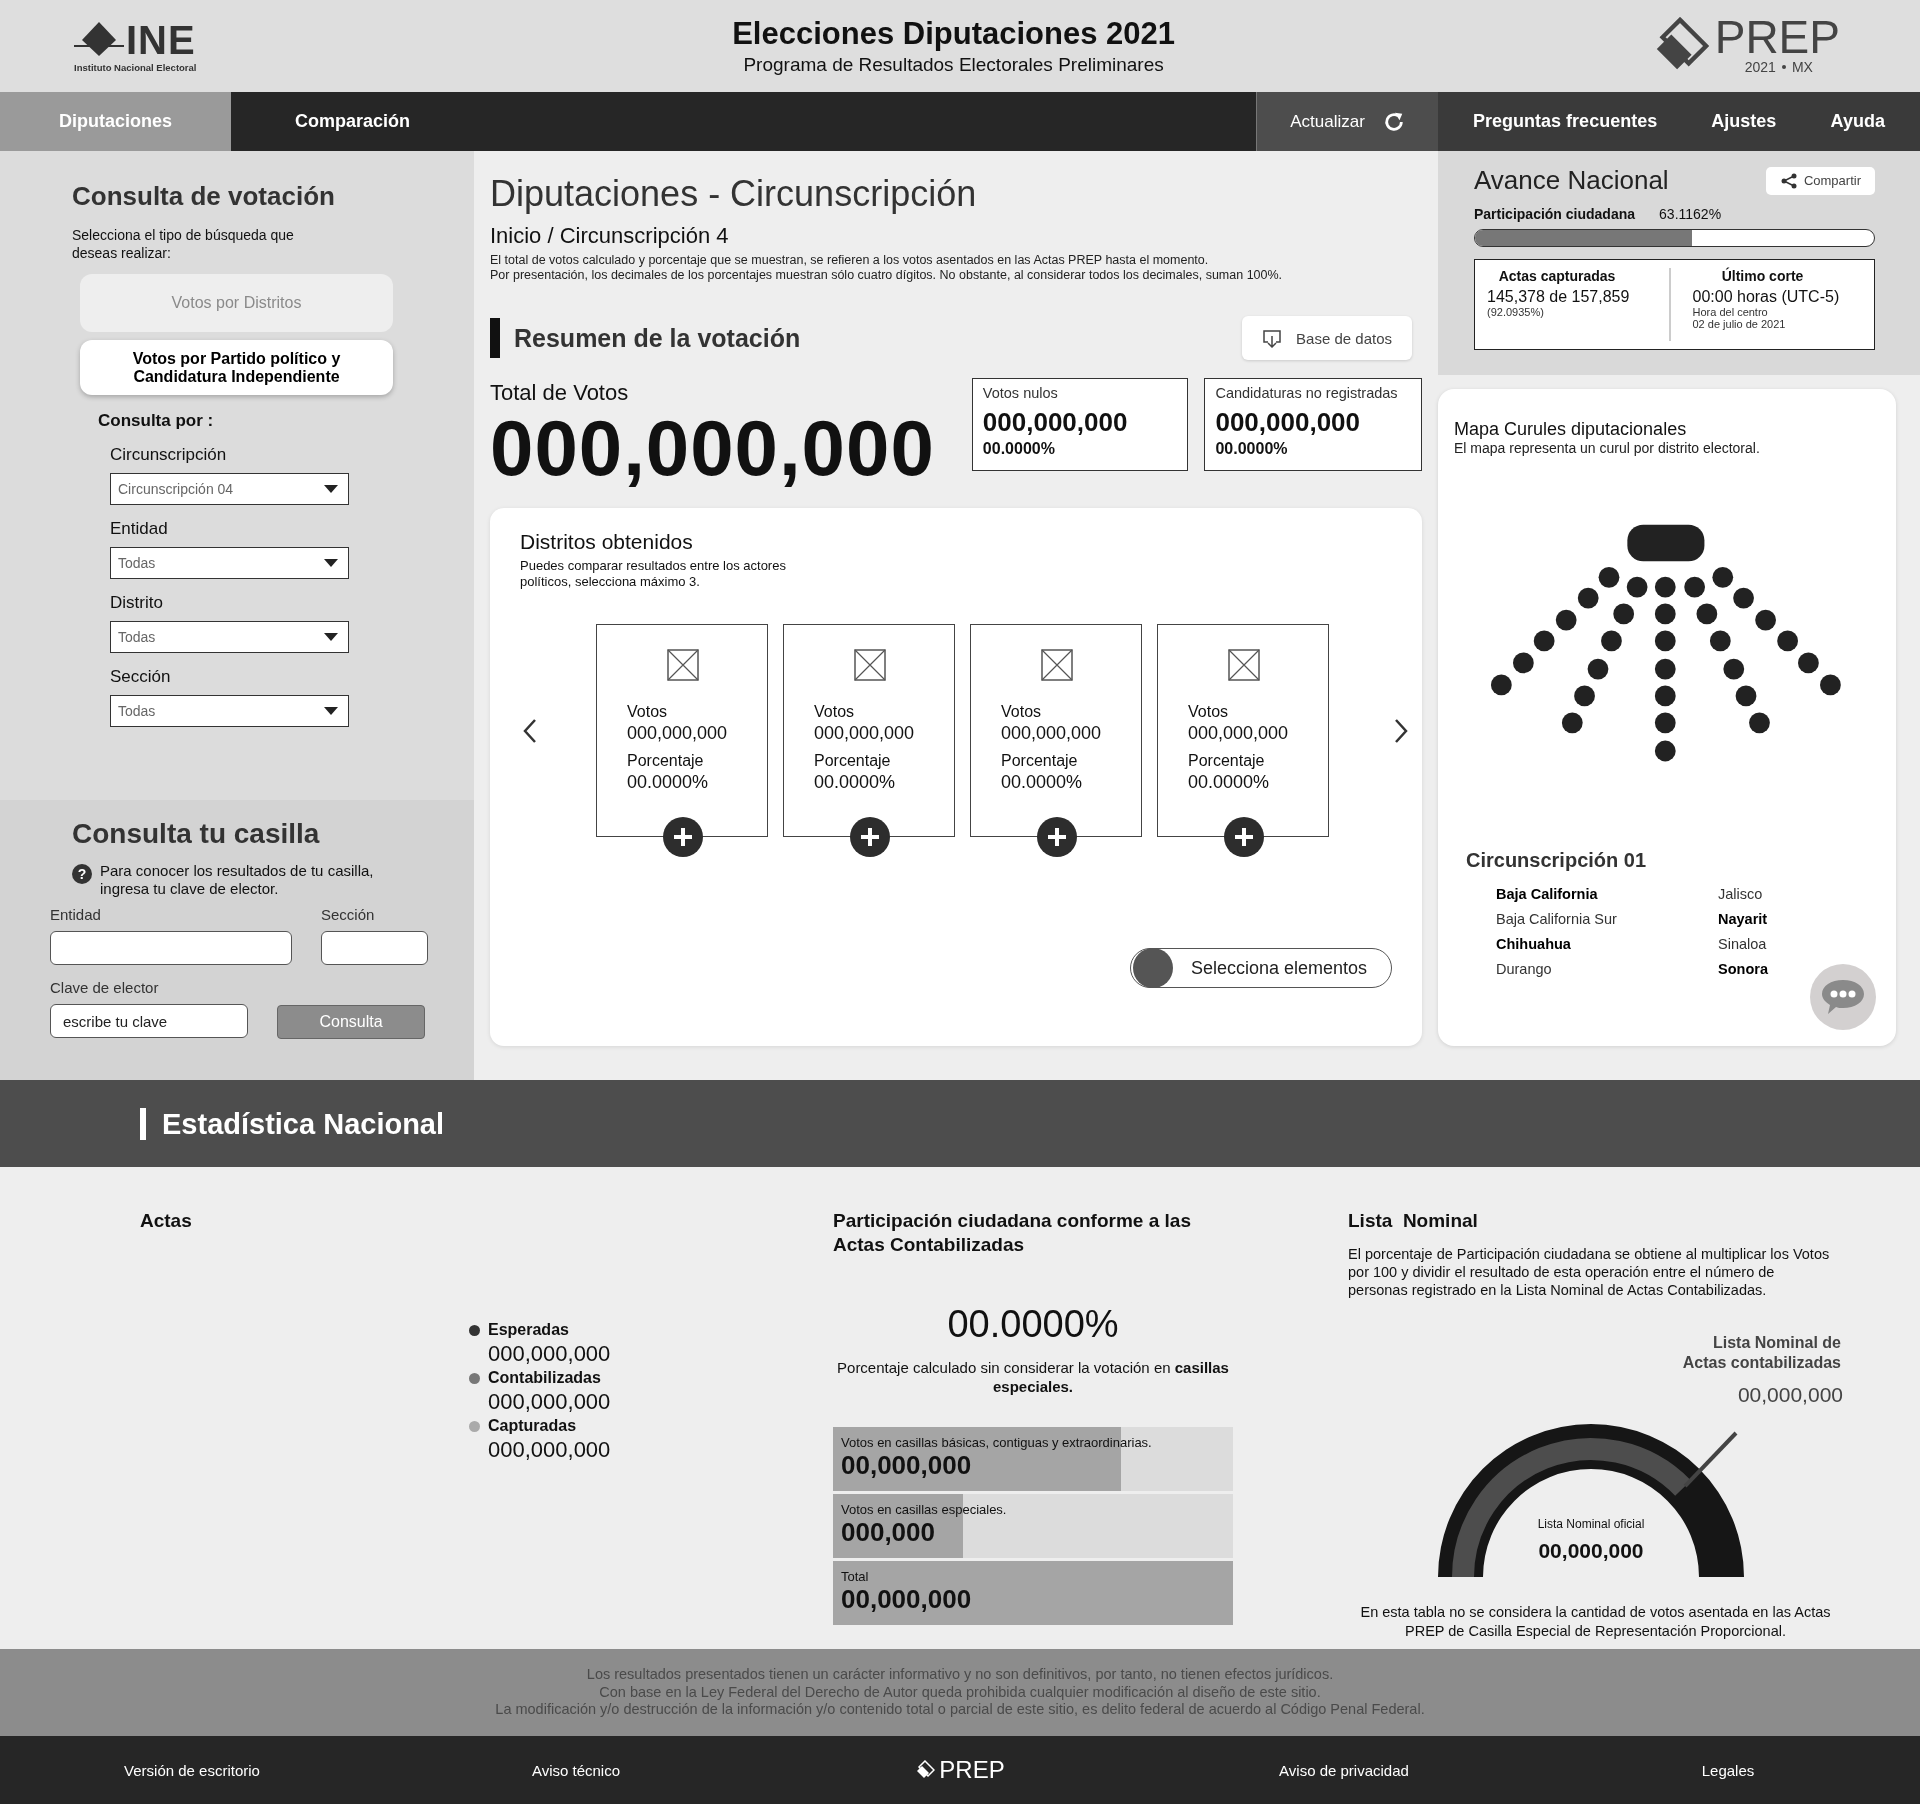 The image size is (1920, 1804). I want to click on footer-link: Versión de escritorio, so click(192, 1770).